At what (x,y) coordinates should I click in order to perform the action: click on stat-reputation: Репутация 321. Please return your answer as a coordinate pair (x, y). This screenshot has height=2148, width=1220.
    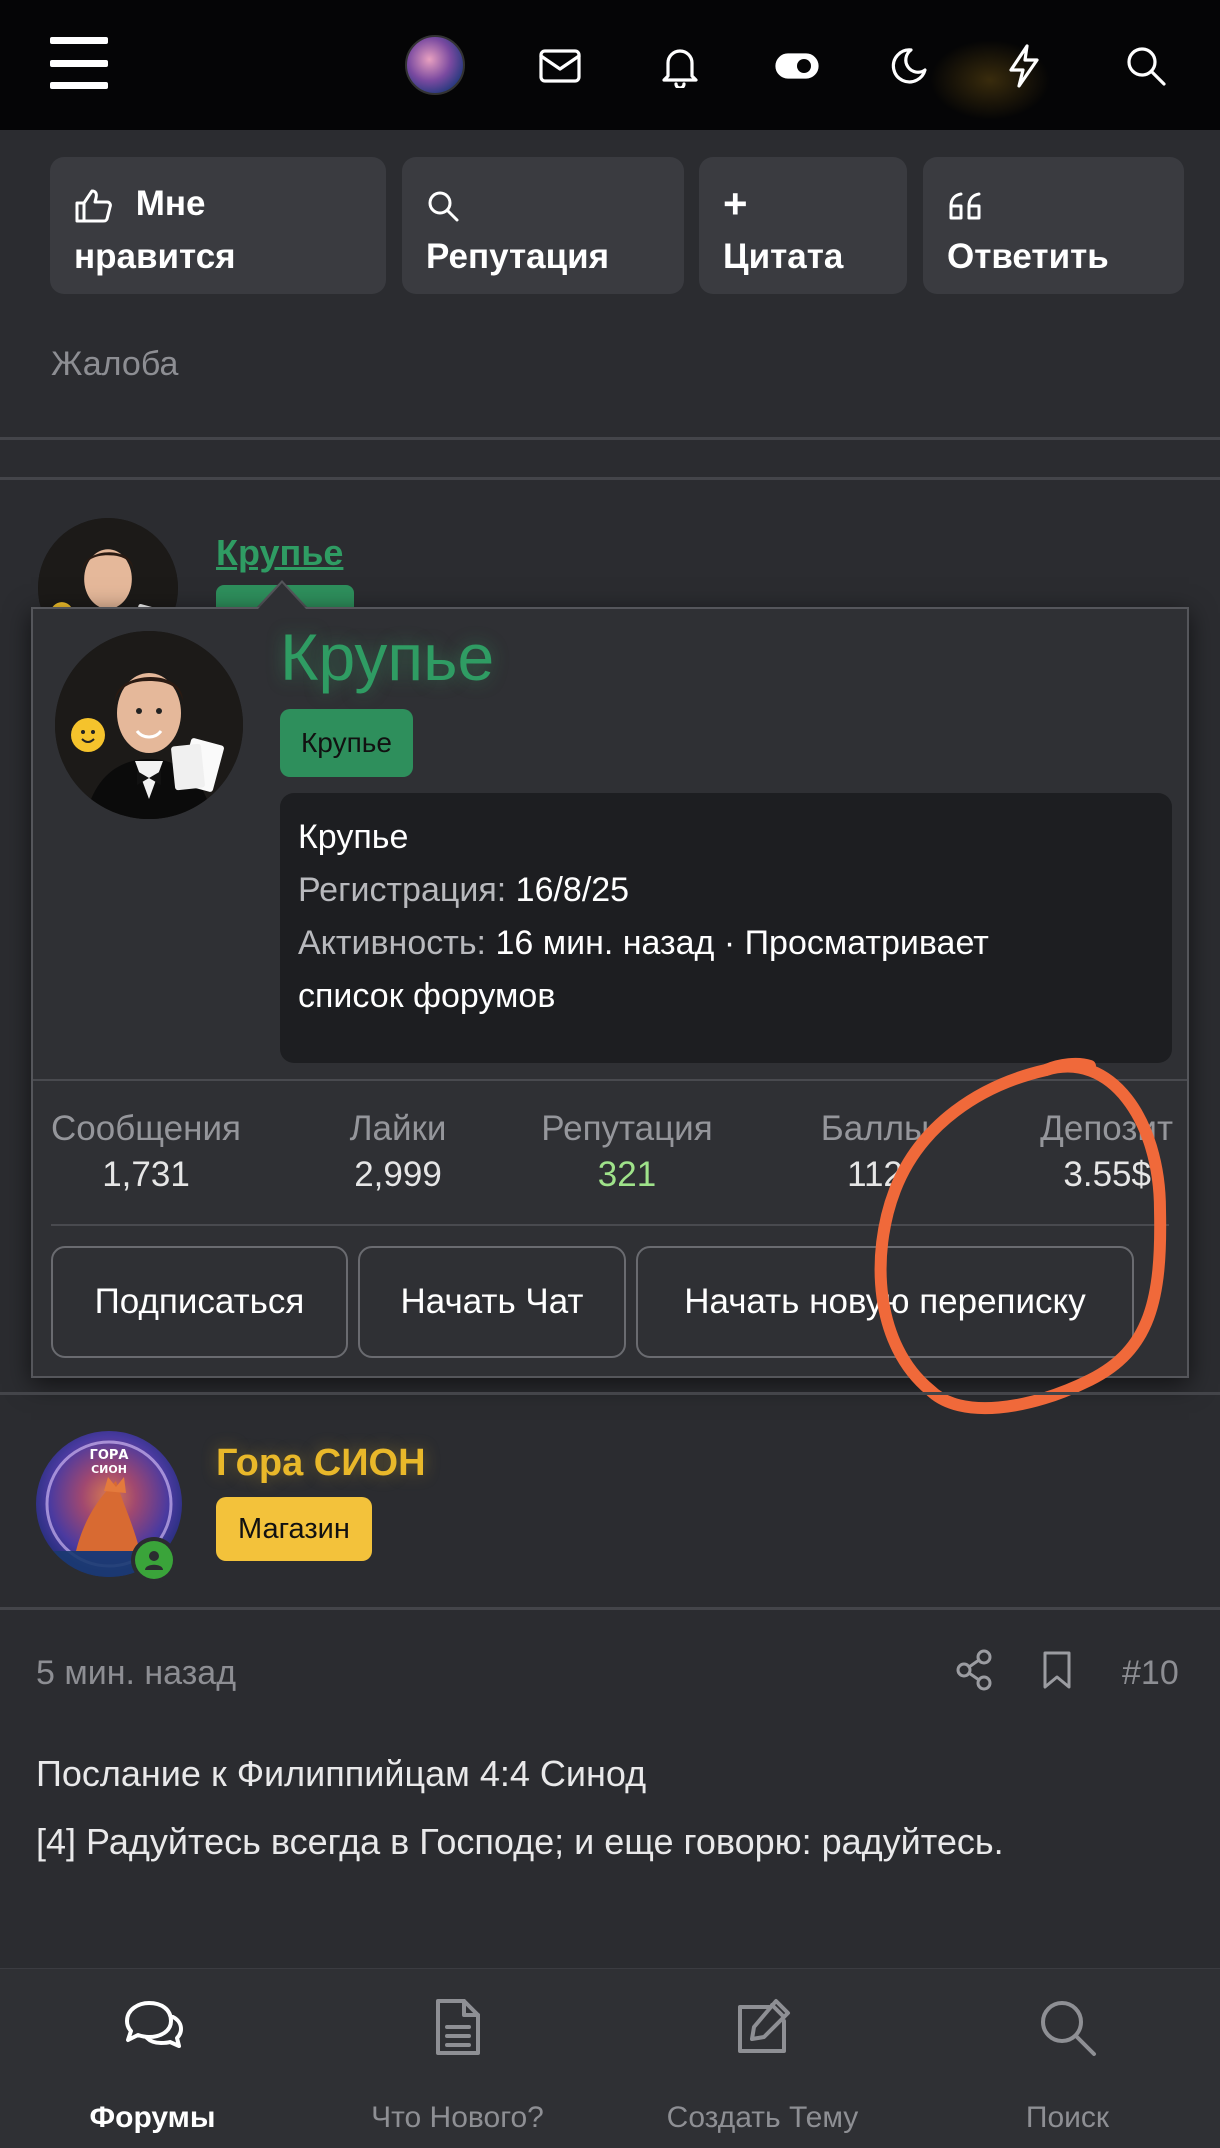
    Looking at the image, I should click on (627, 1152).